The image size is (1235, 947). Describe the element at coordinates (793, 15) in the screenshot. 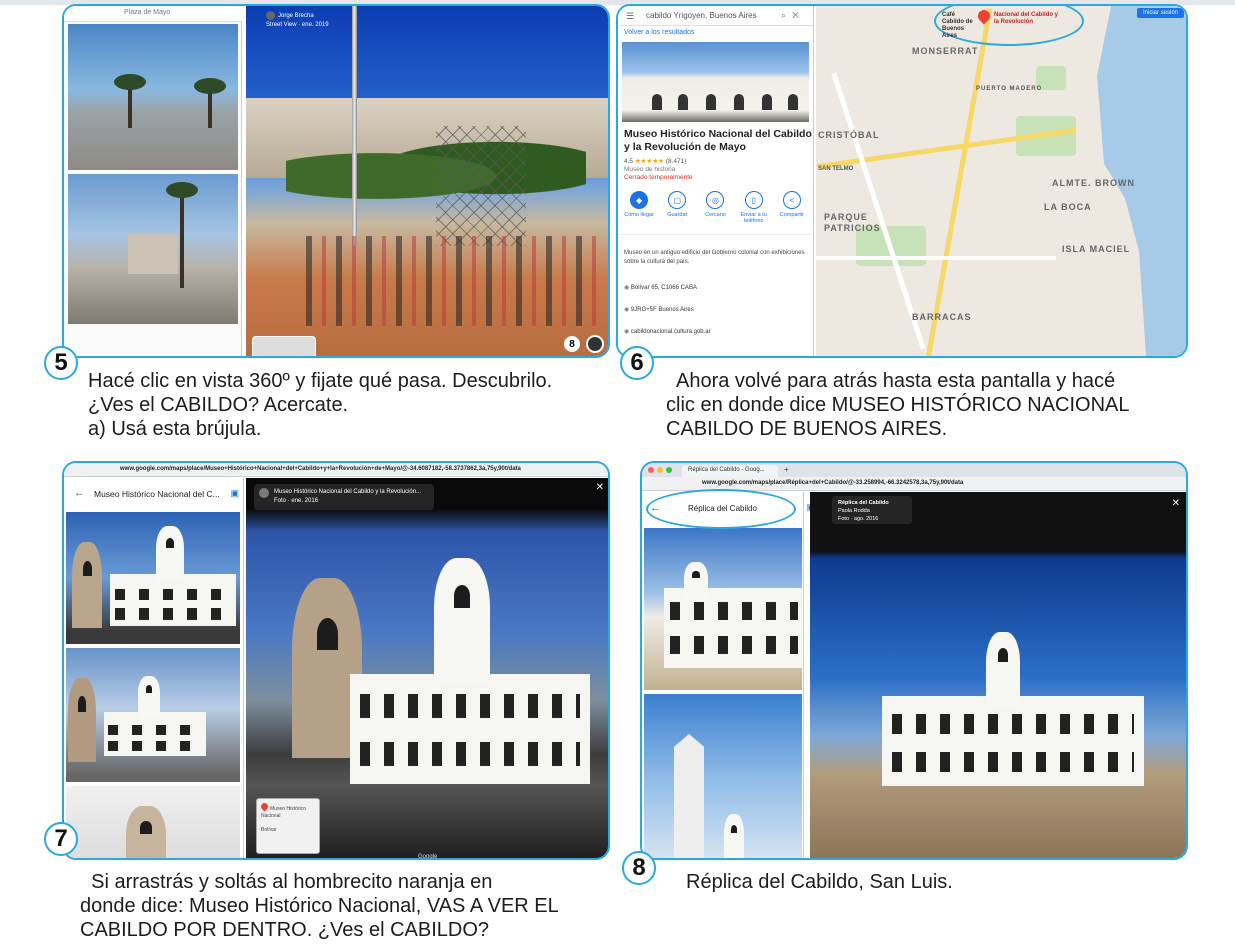

I see `search-icon: ⌕✕` at that location.